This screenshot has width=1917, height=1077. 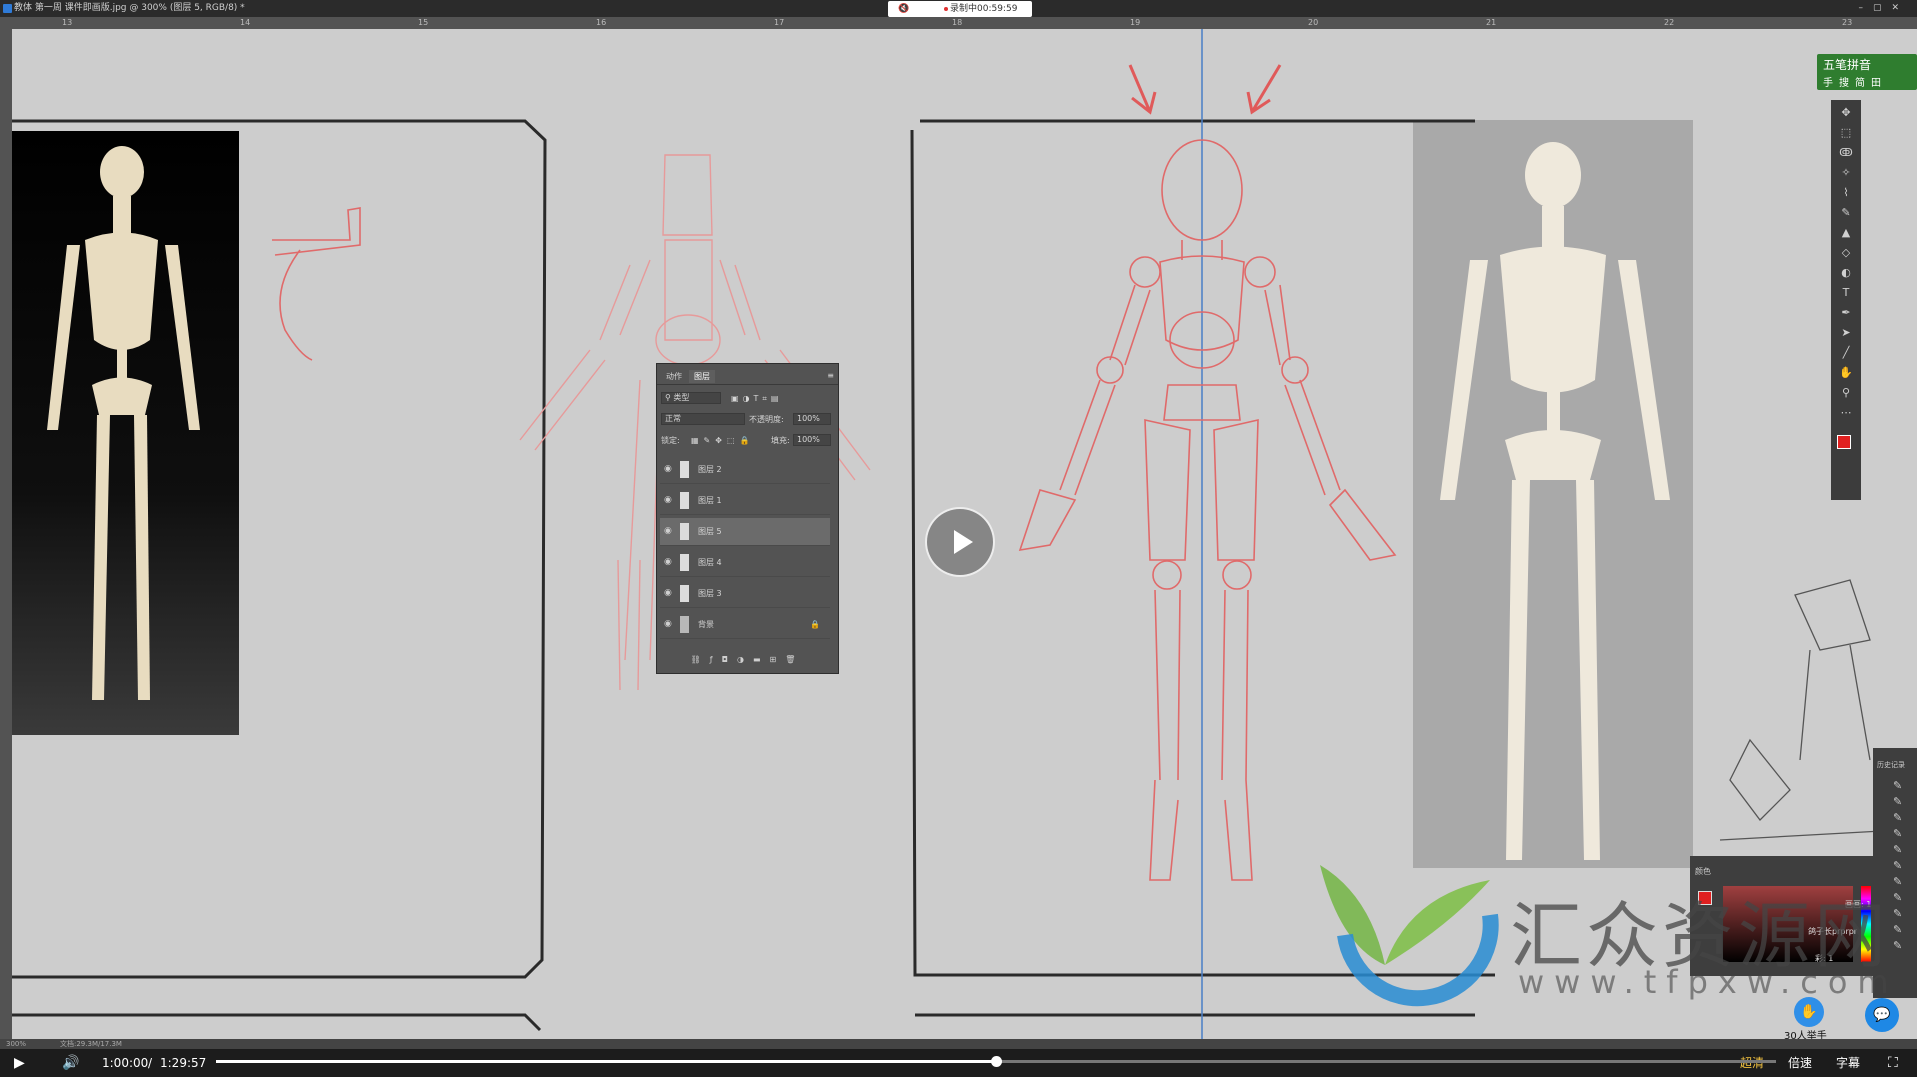 I want to click on skeleton-figure-right, so click(x=1555, y=501).